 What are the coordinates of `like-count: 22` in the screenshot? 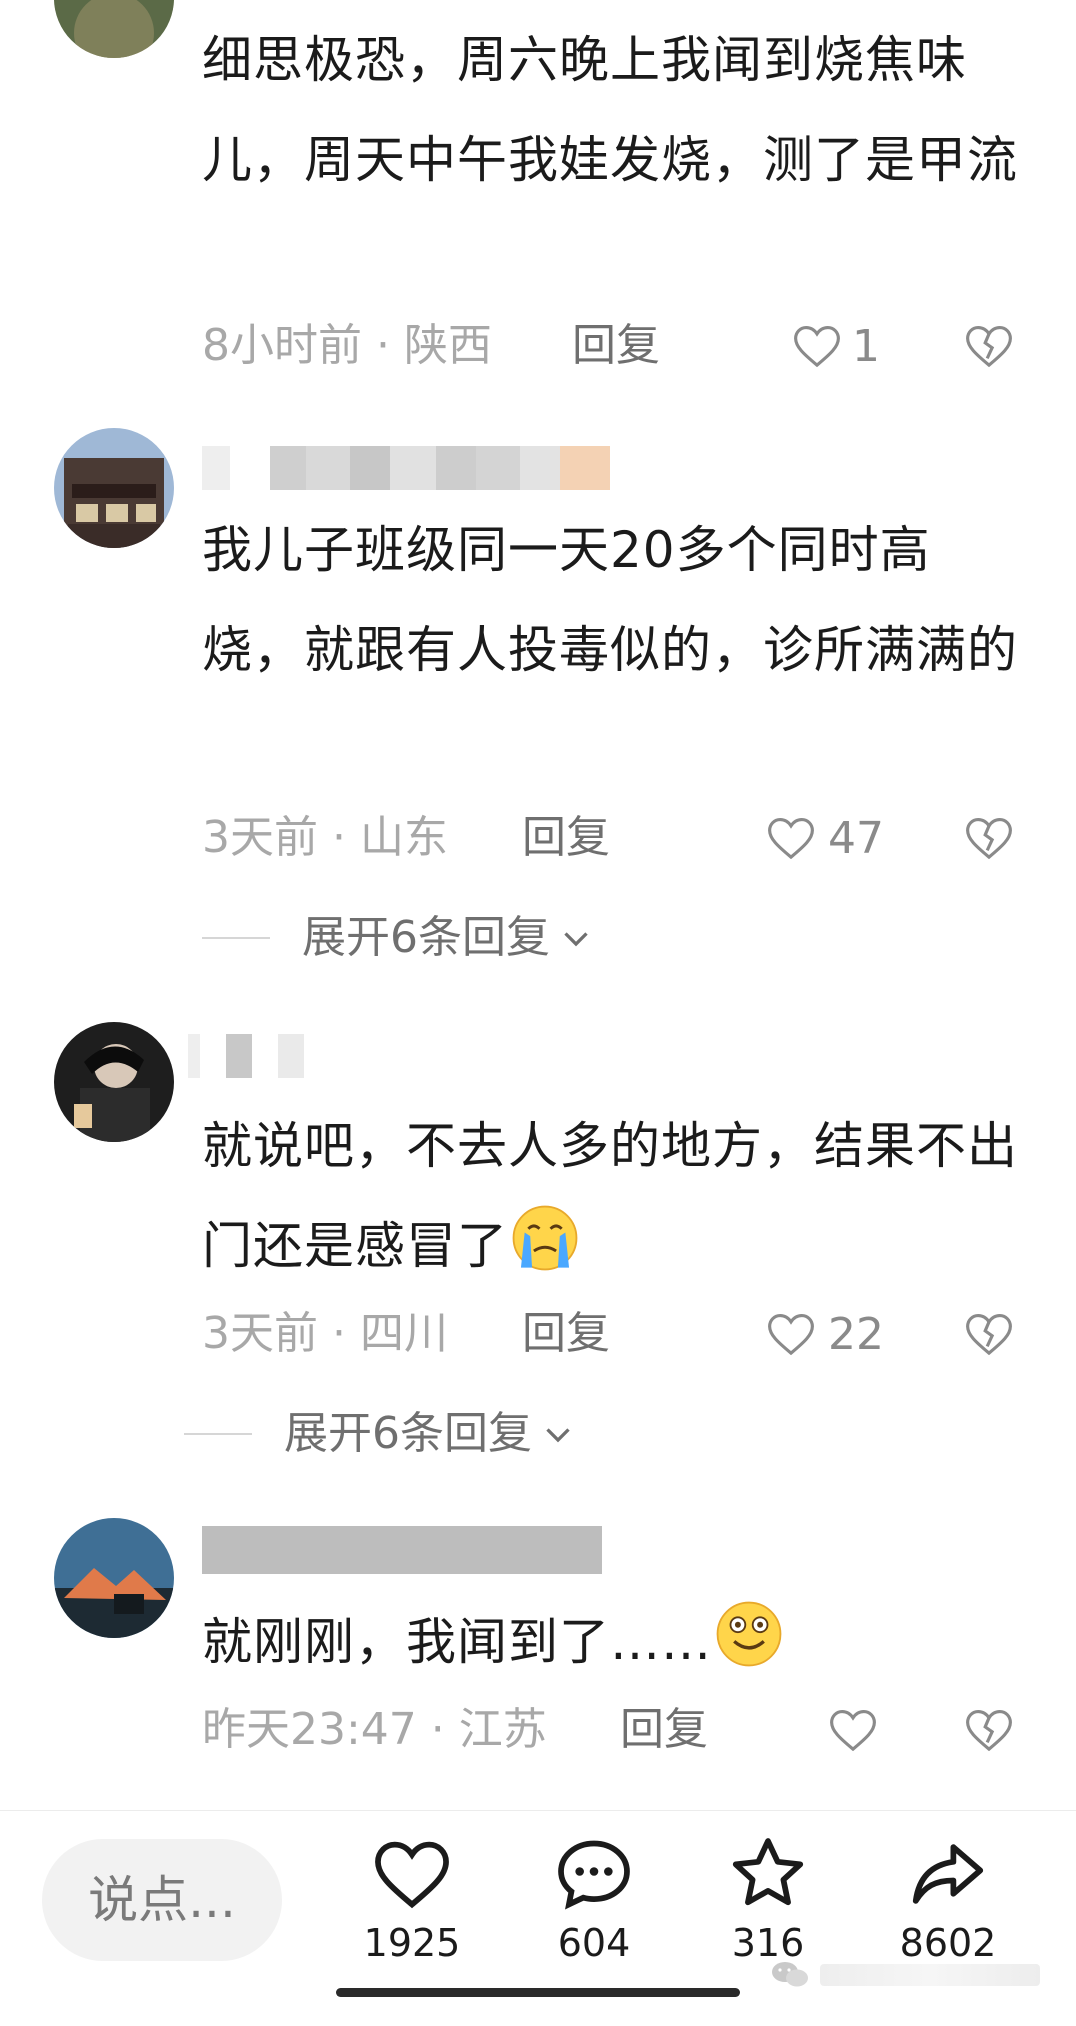 It's located at (856, 1334).